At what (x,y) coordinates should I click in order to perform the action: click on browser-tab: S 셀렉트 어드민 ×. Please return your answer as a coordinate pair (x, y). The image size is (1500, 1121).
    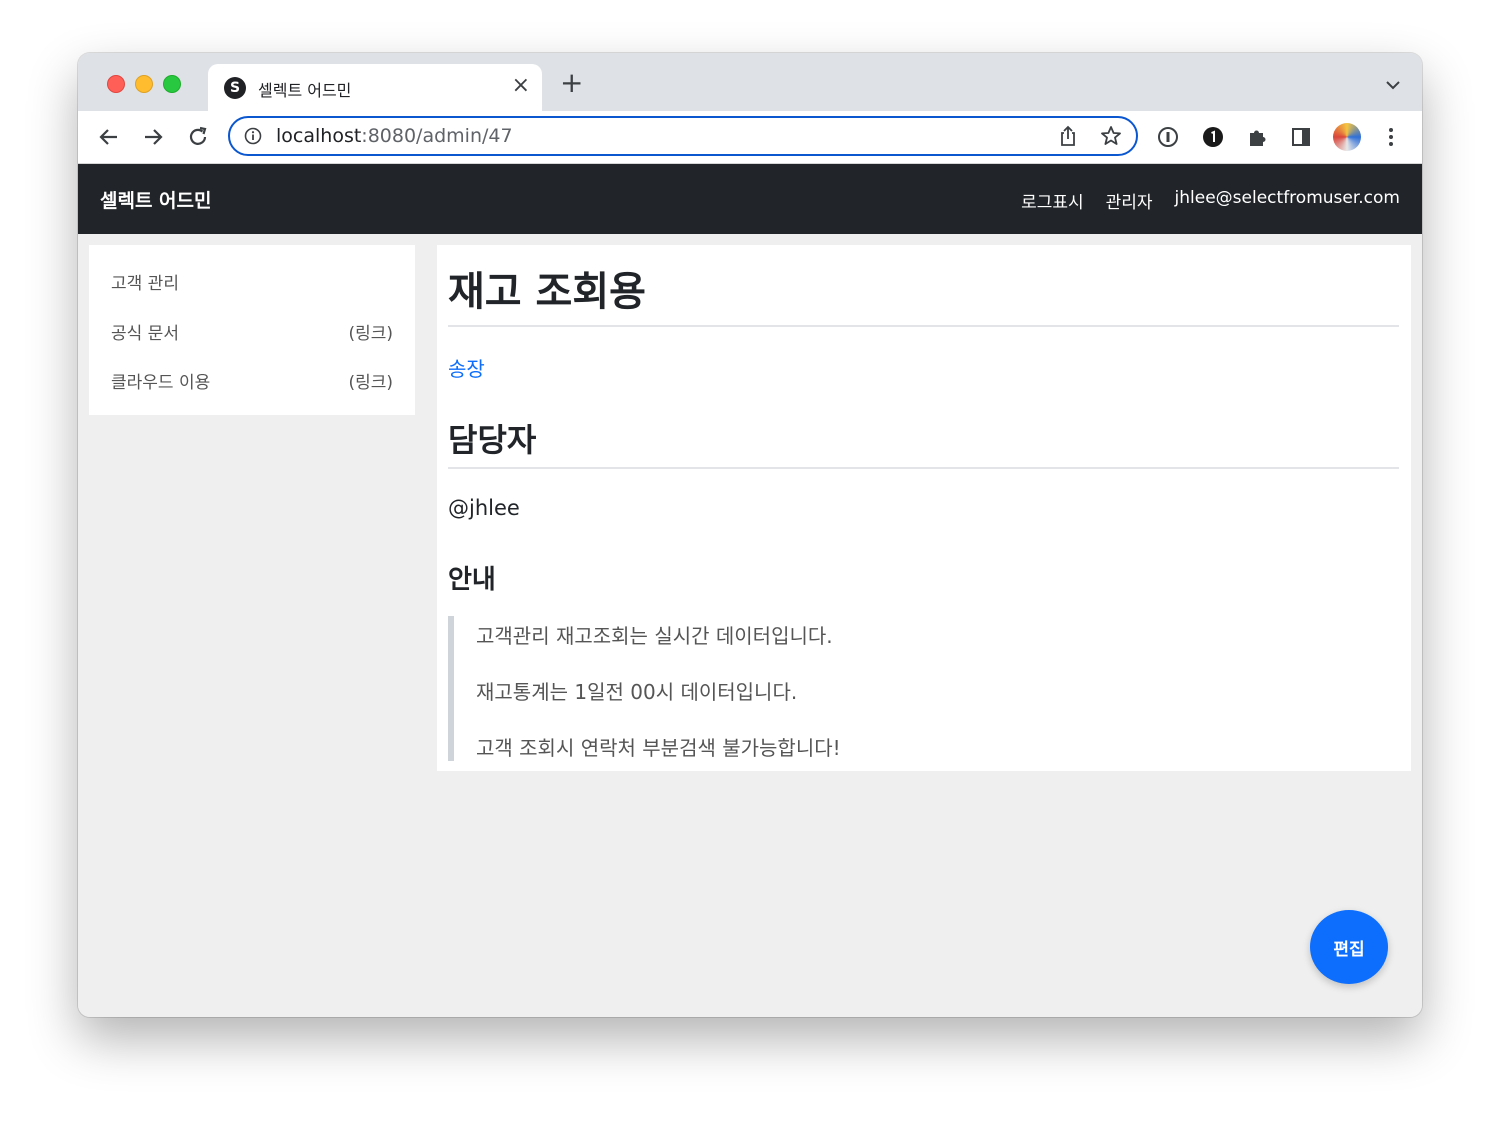
    Looking at the image, I should click on (375, 87).